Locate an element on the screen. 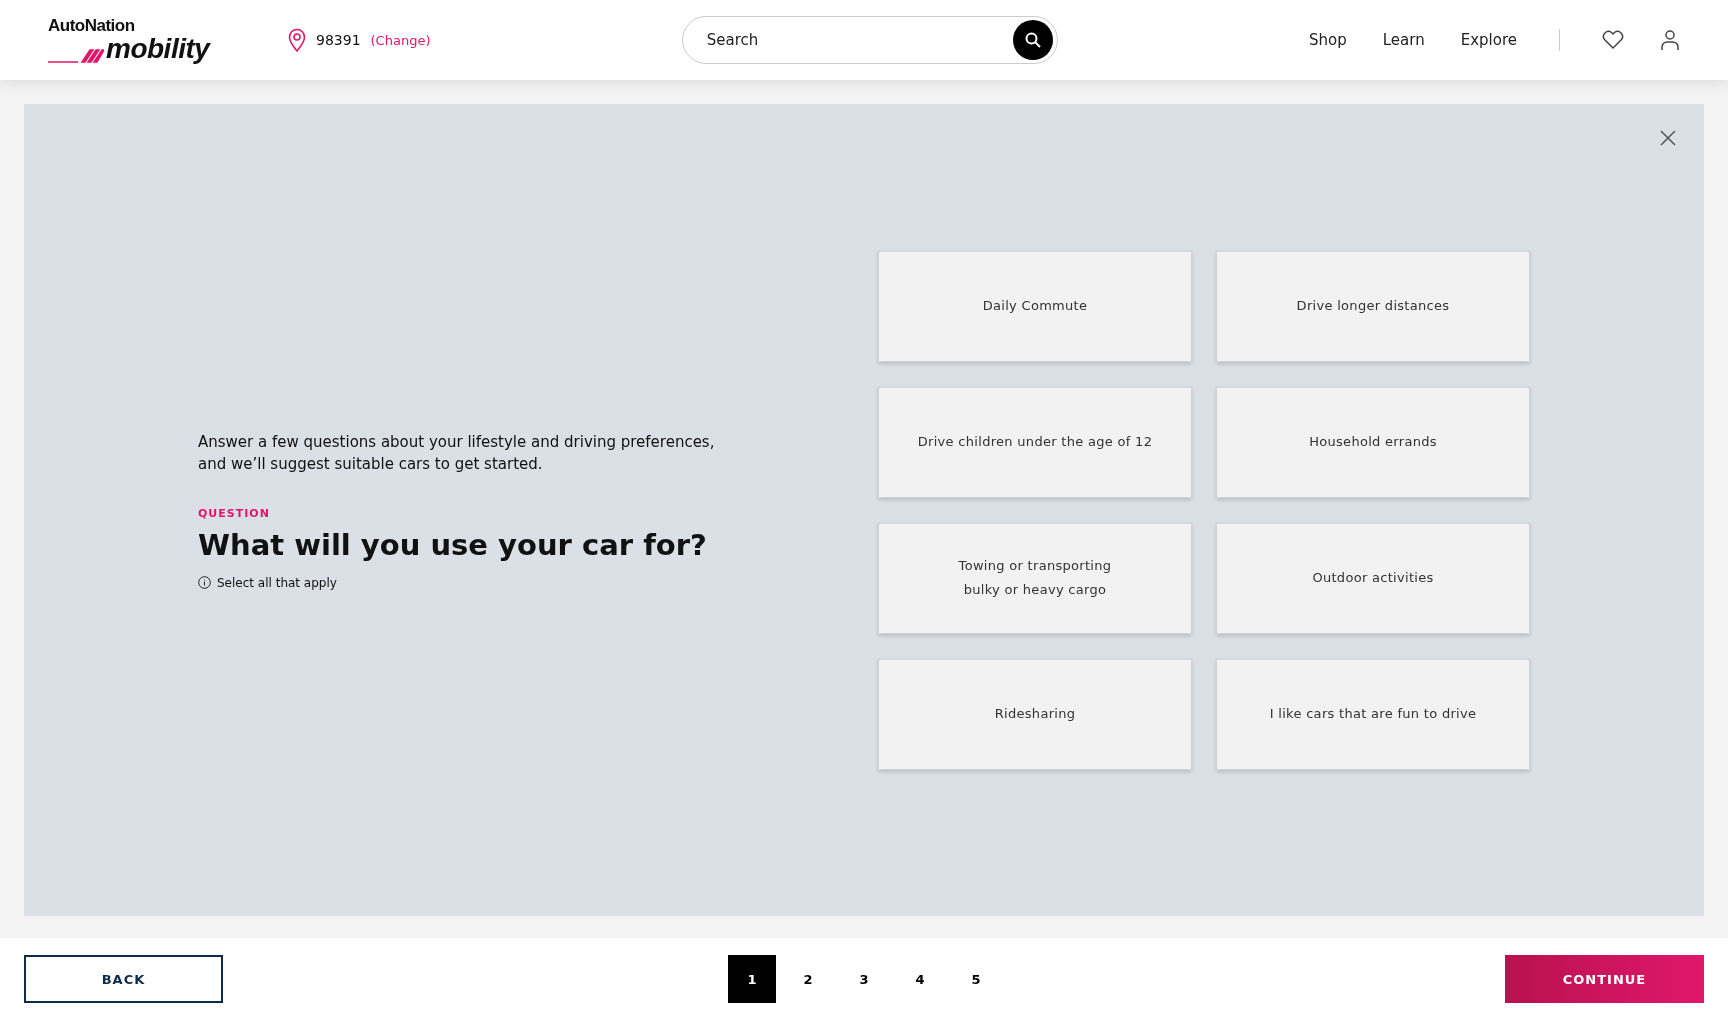 This screenshot has height=1020, width=1728. page-button: 2 is located at coordinates (808, 979).